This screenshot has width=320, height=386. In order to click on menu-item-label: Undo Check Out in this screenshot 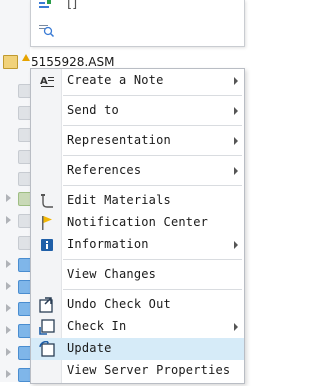, I will do `click(119, 304)`.